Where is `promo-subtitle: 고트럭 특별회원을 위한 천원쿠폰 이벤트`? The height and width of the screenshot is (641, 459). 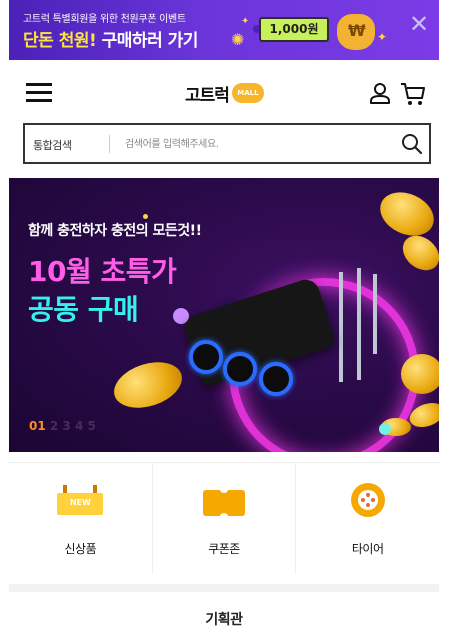
promo-subtitle: 고트럭 특별회원을 위한 천원쿠폰 이벤트 is located at coordinates (104, 19).